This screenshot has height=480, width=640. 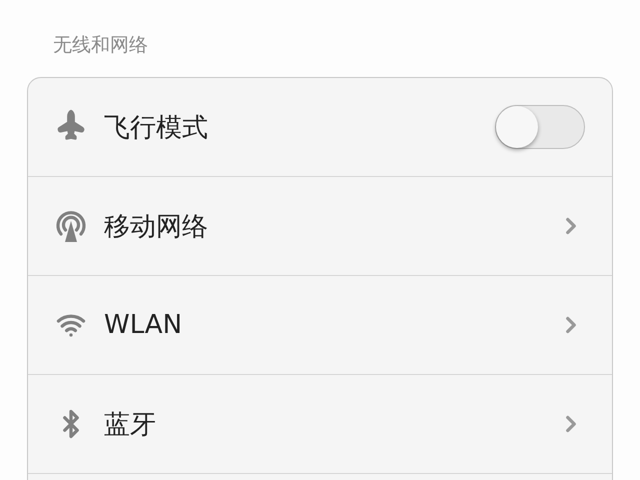 I want to click on setting-label: 蓝牙, so click(x=130, y=425).